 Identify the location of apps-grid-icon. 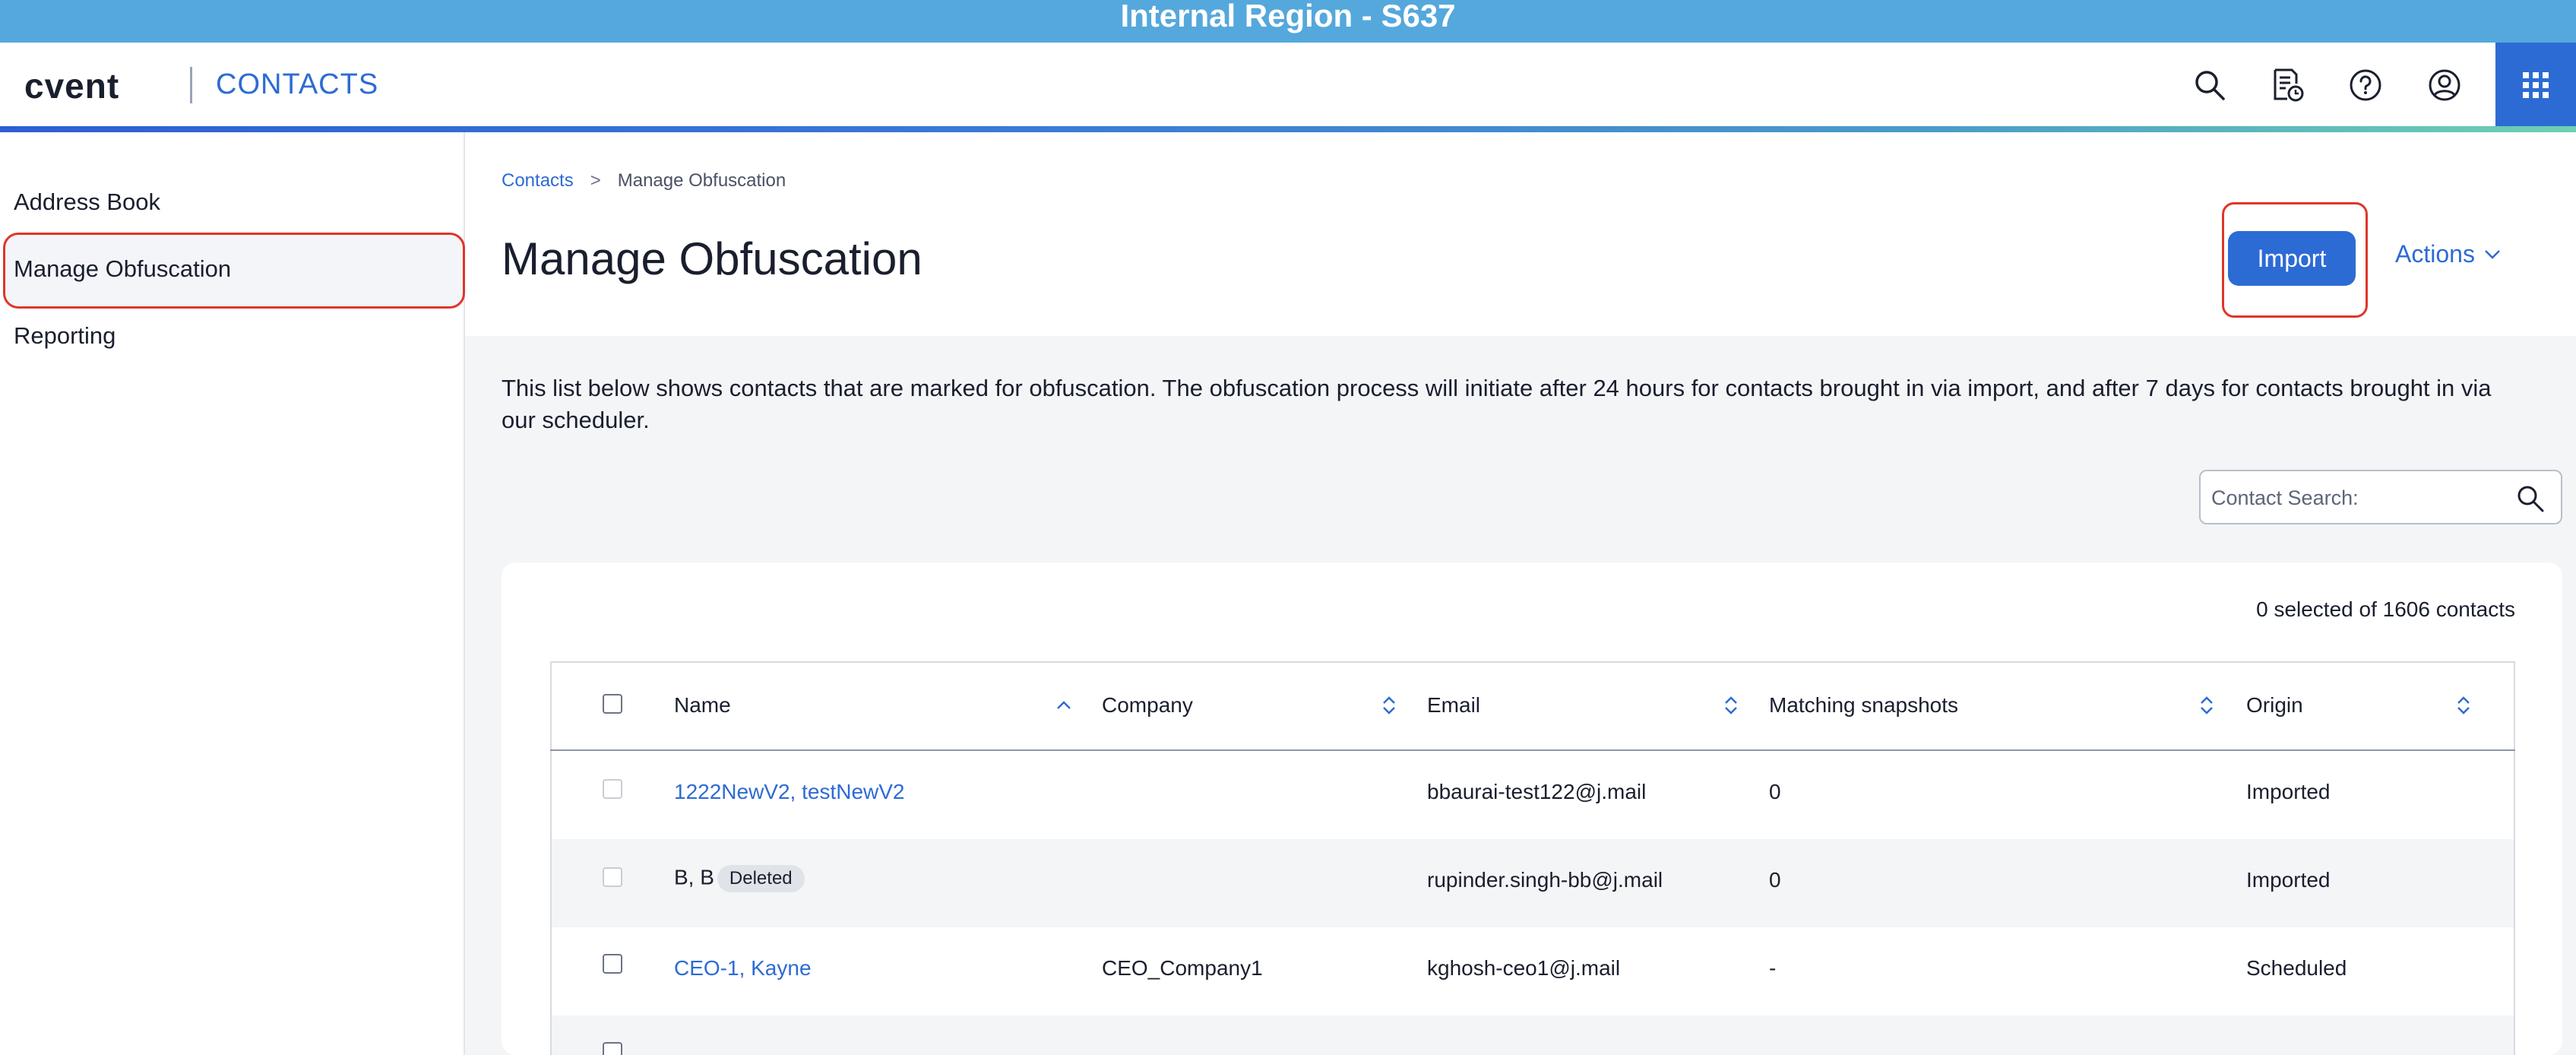
(2536, 85).